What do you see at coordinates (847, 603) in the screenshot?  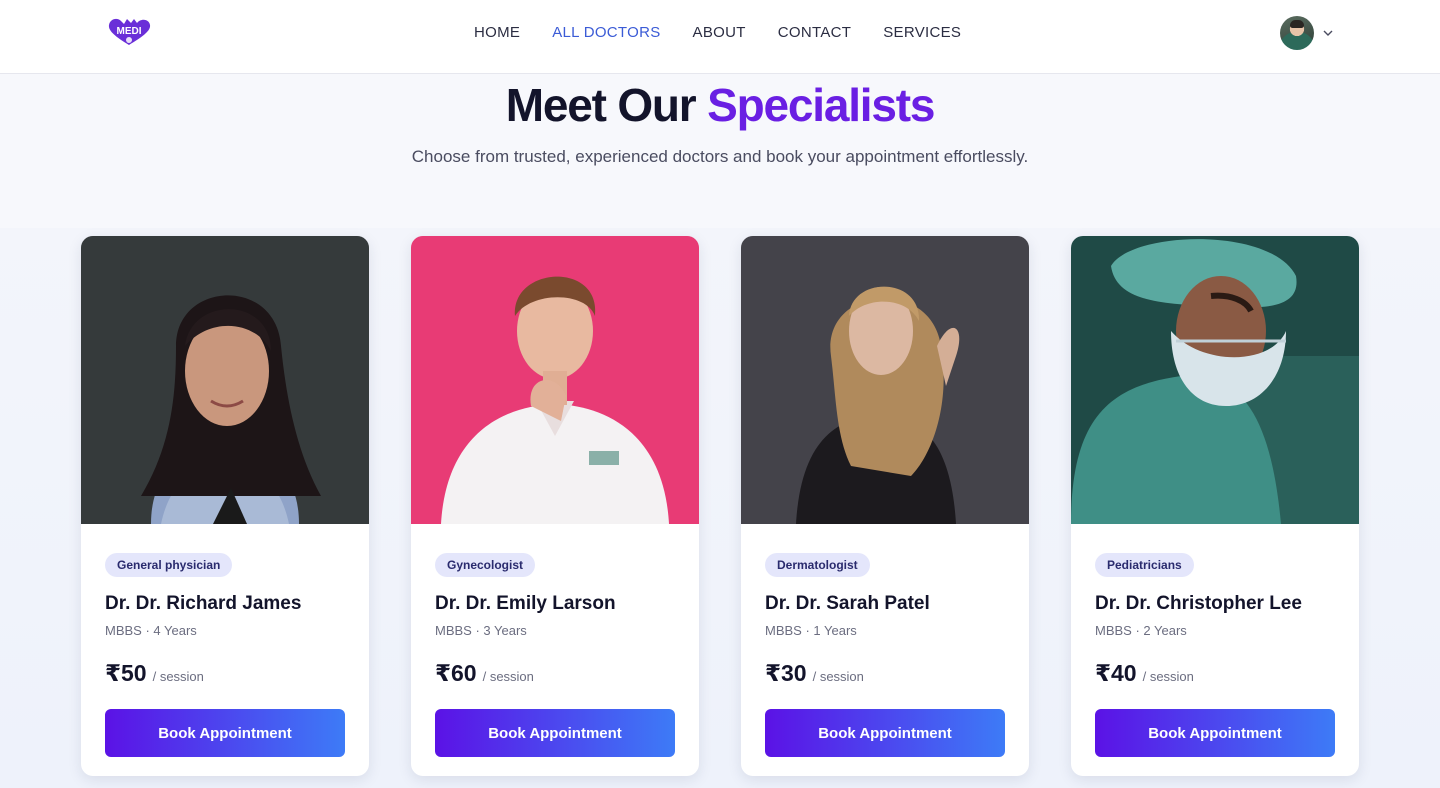 I see `doctor-name: Dr. Dr. Sarah Patel` at bounding box center [847, 603].